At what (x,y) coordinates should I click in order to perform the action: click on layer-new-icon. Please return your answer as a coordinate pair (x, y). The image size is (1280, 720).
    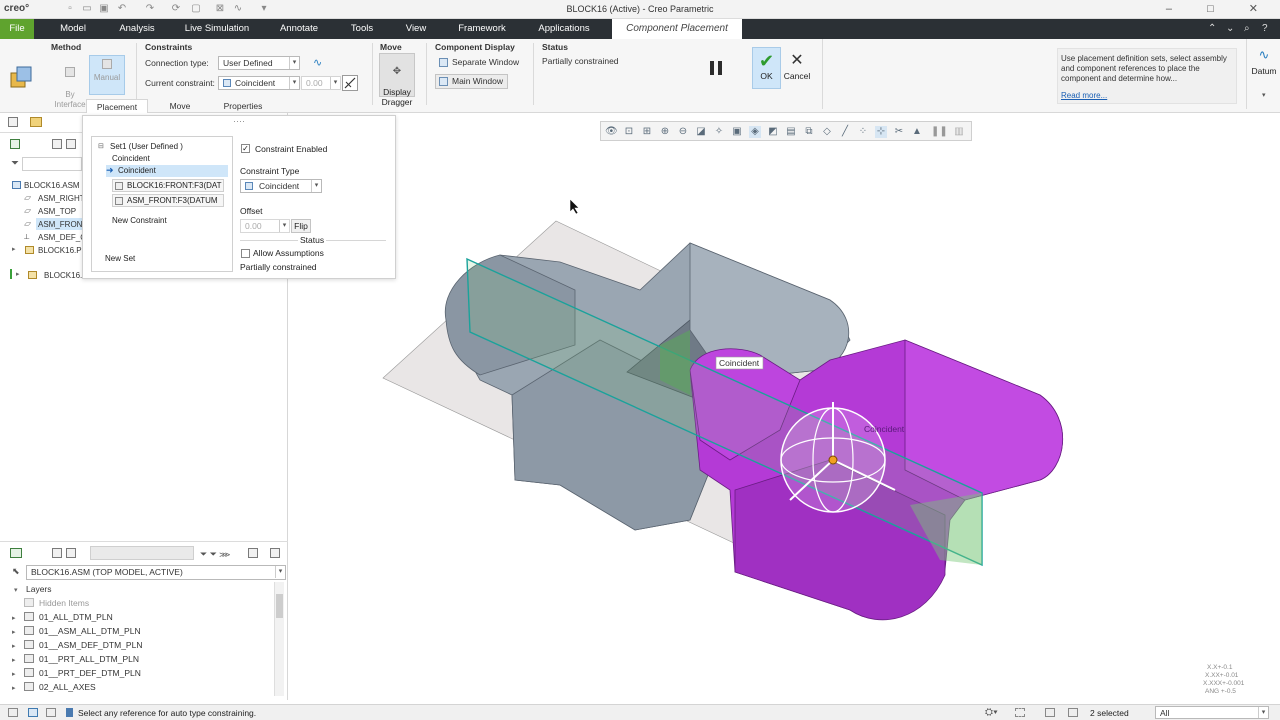
    Looking at the image, I should click on (275, 553).